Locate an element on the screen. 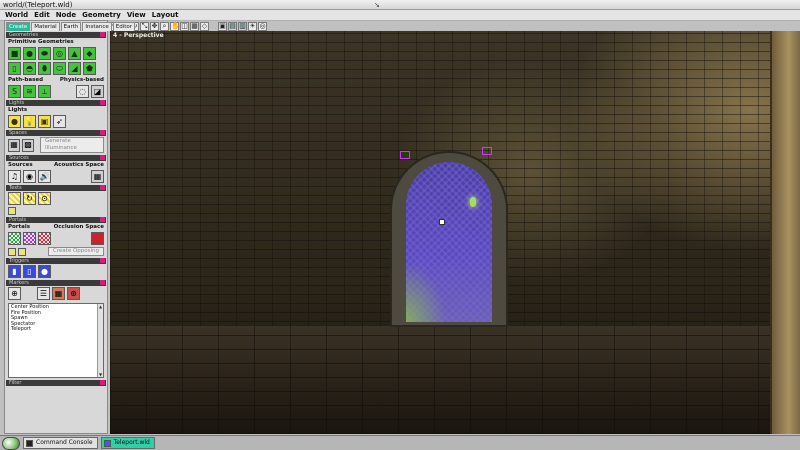  text-flat-icon is located at coordinates (14, 198).